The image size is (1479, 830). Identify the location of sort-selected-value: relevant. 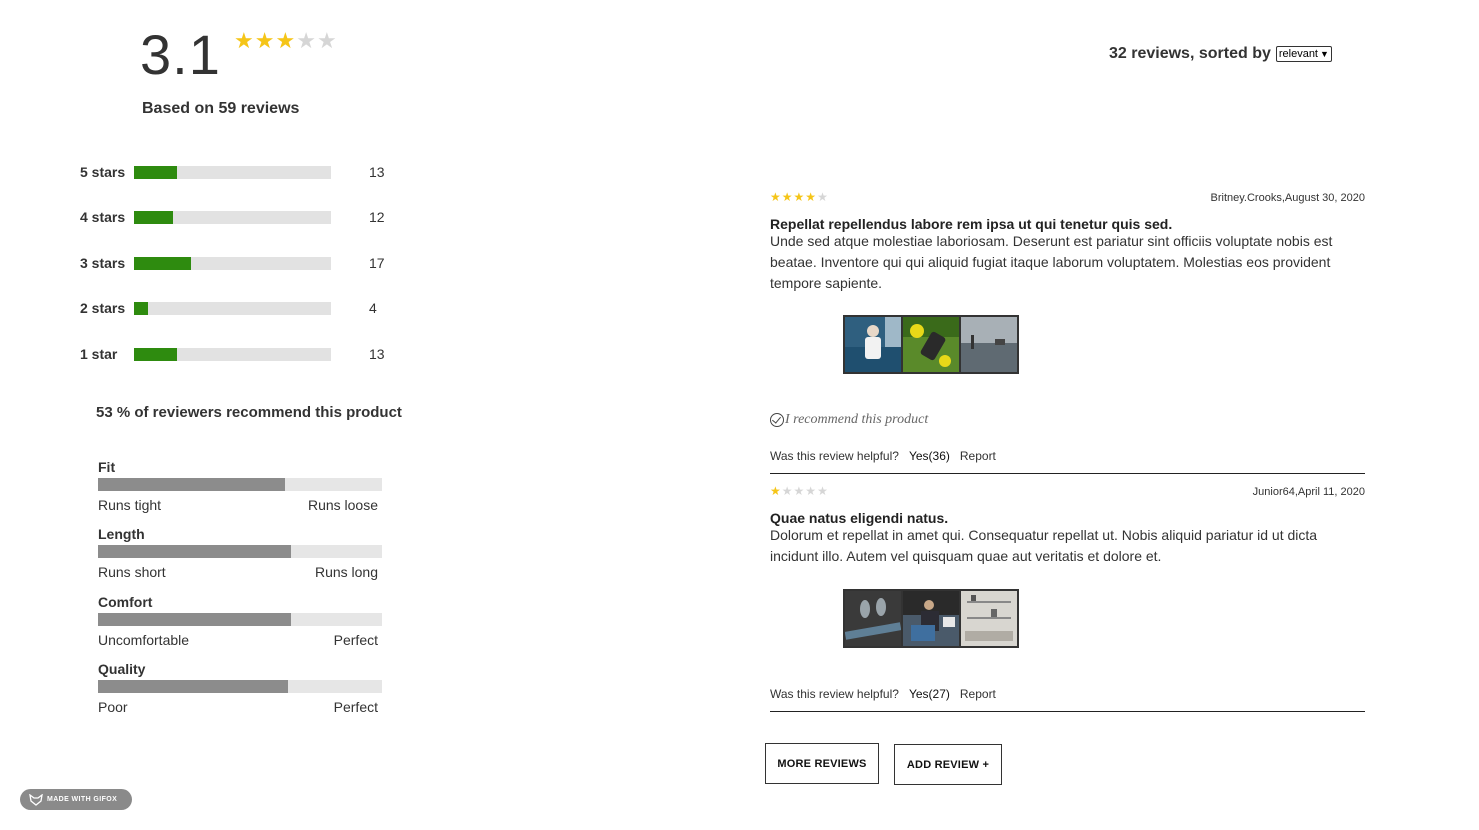
(1298, 54).